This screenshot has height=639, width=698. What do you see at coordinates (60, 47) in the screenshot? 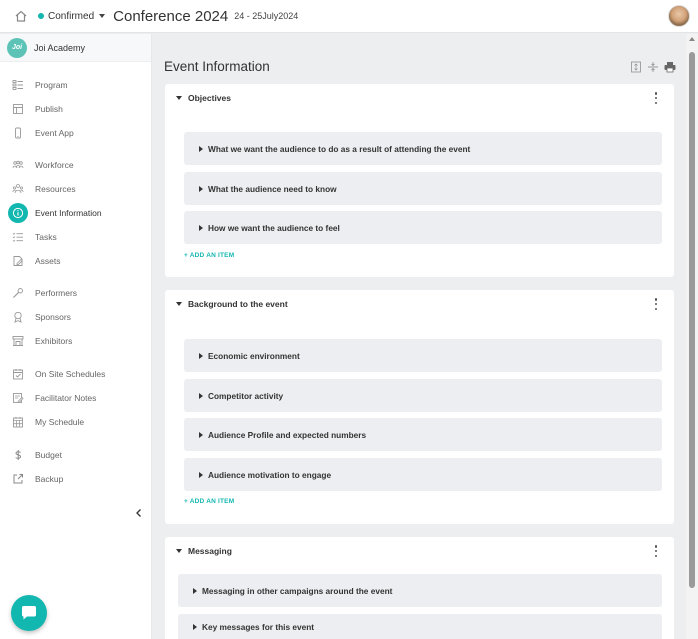
I see `org-name: Joi Academy` at bounding box center [60, 47].